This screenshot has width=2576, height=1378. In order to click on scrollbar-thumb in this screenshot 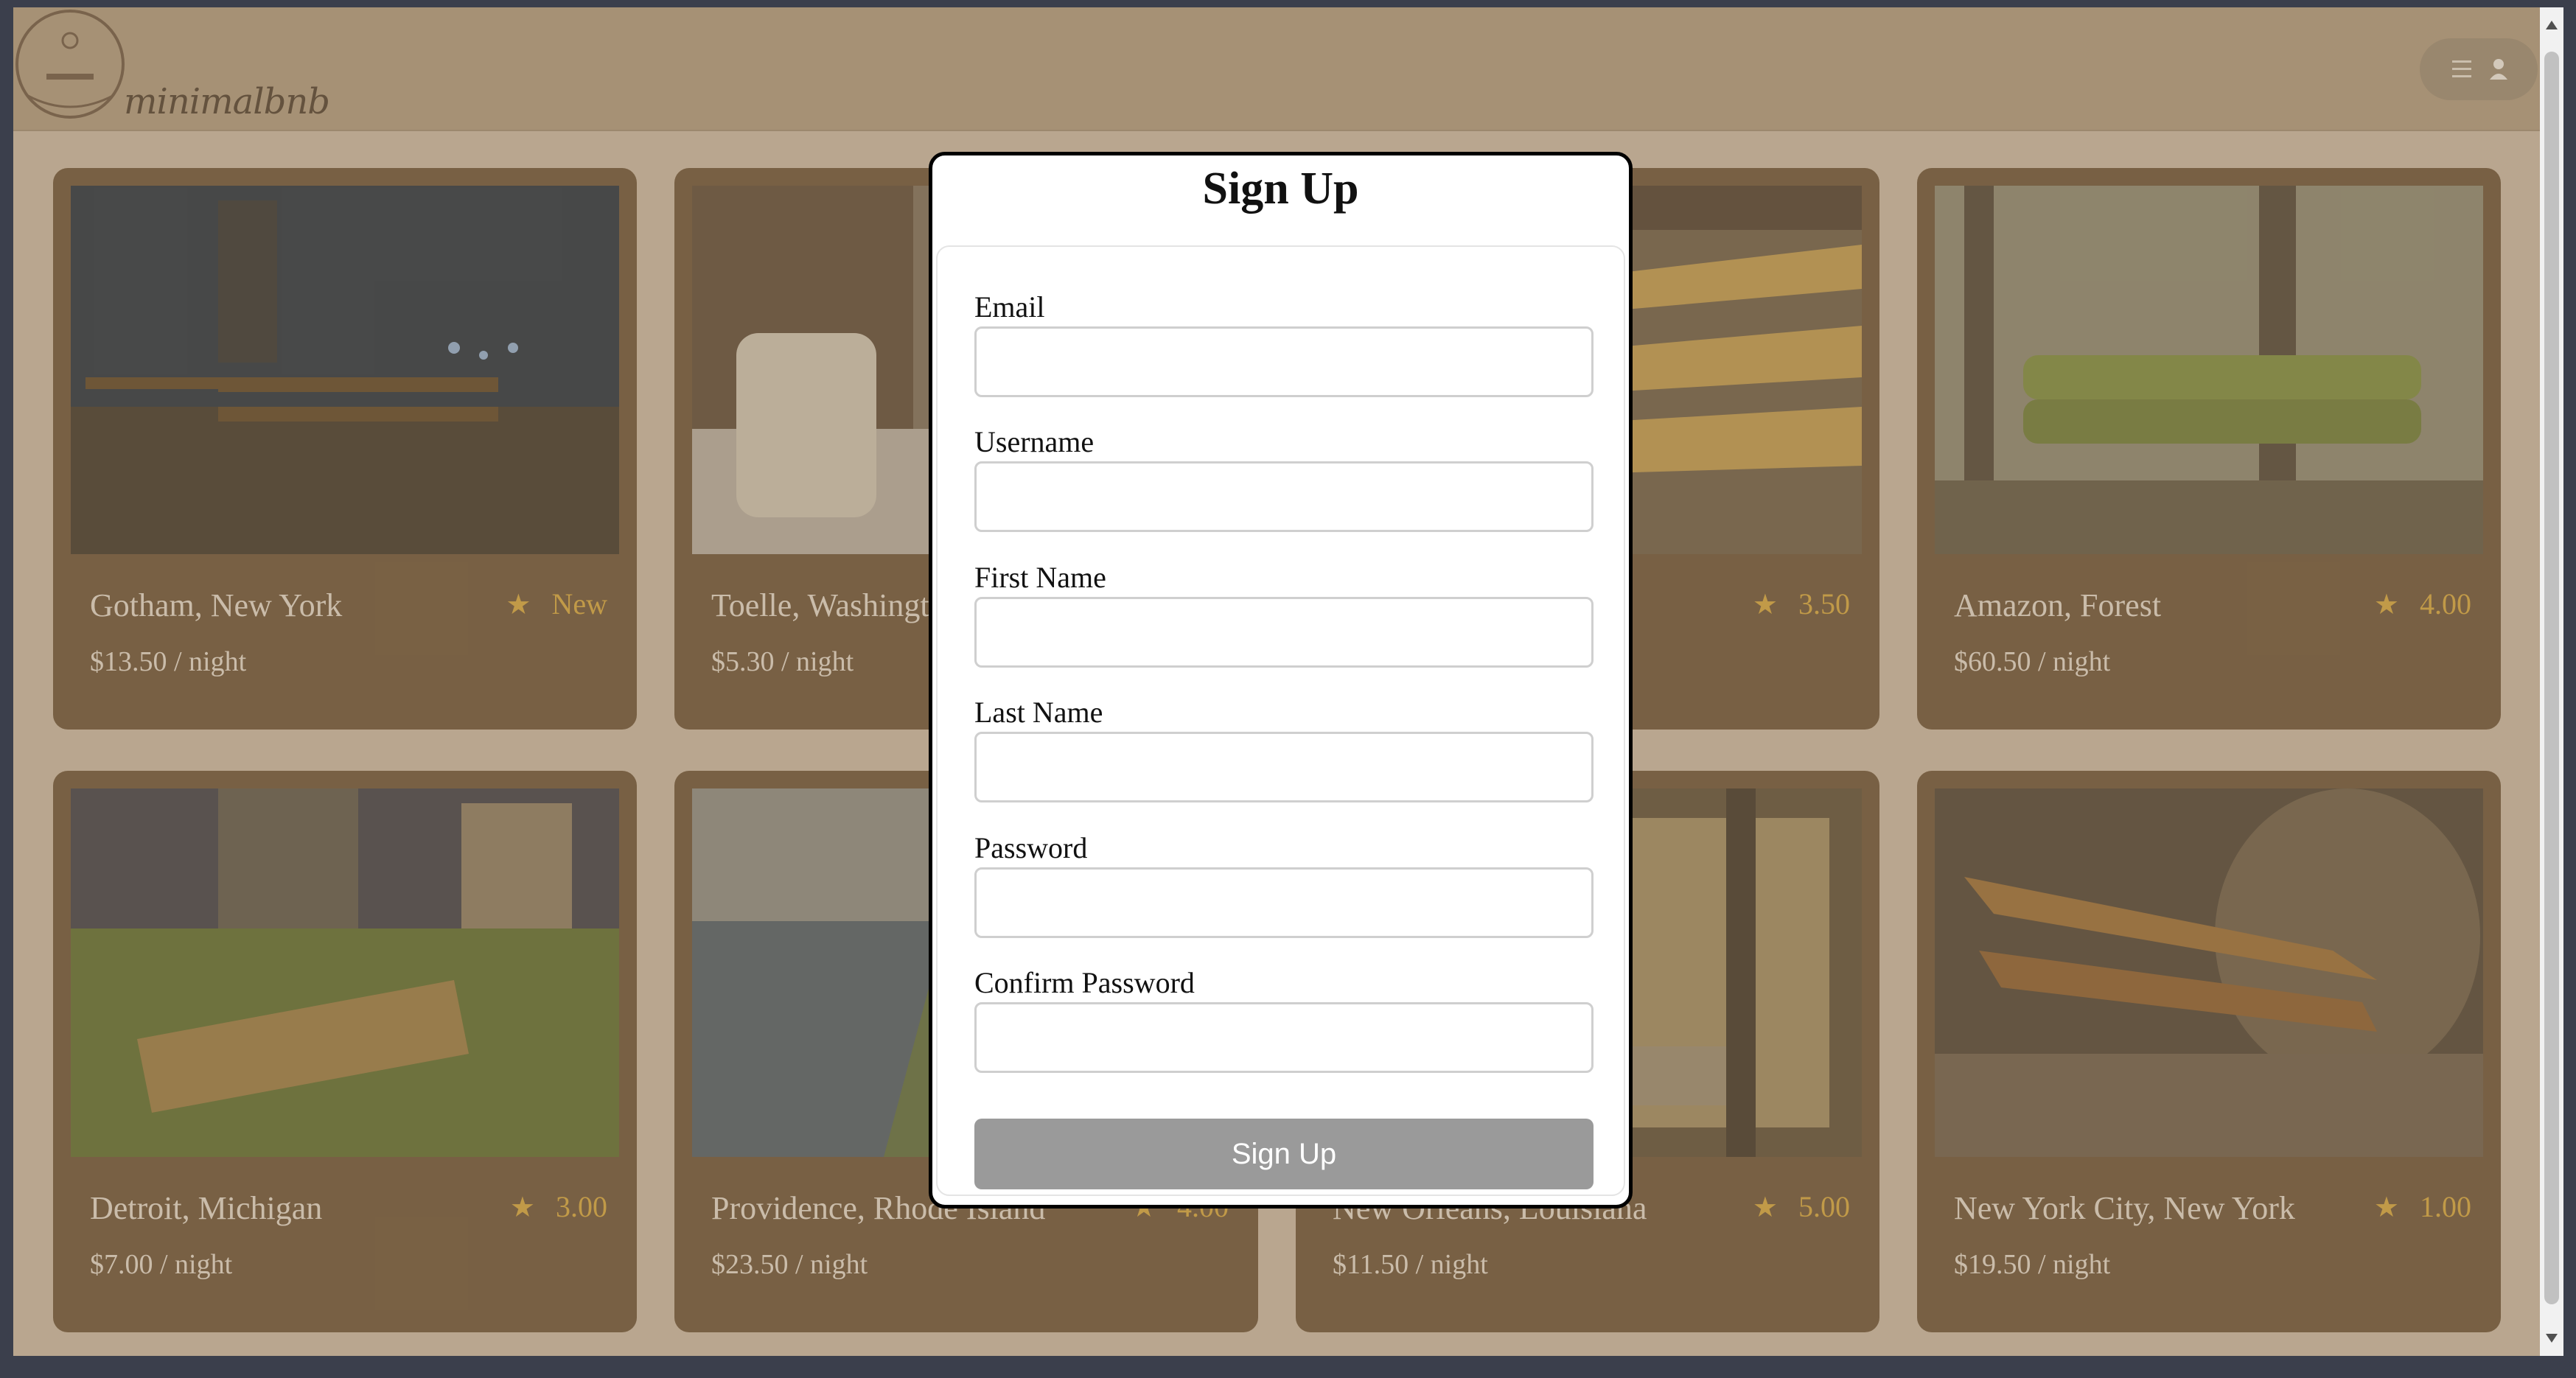, I will do `click(2551, 678)`.